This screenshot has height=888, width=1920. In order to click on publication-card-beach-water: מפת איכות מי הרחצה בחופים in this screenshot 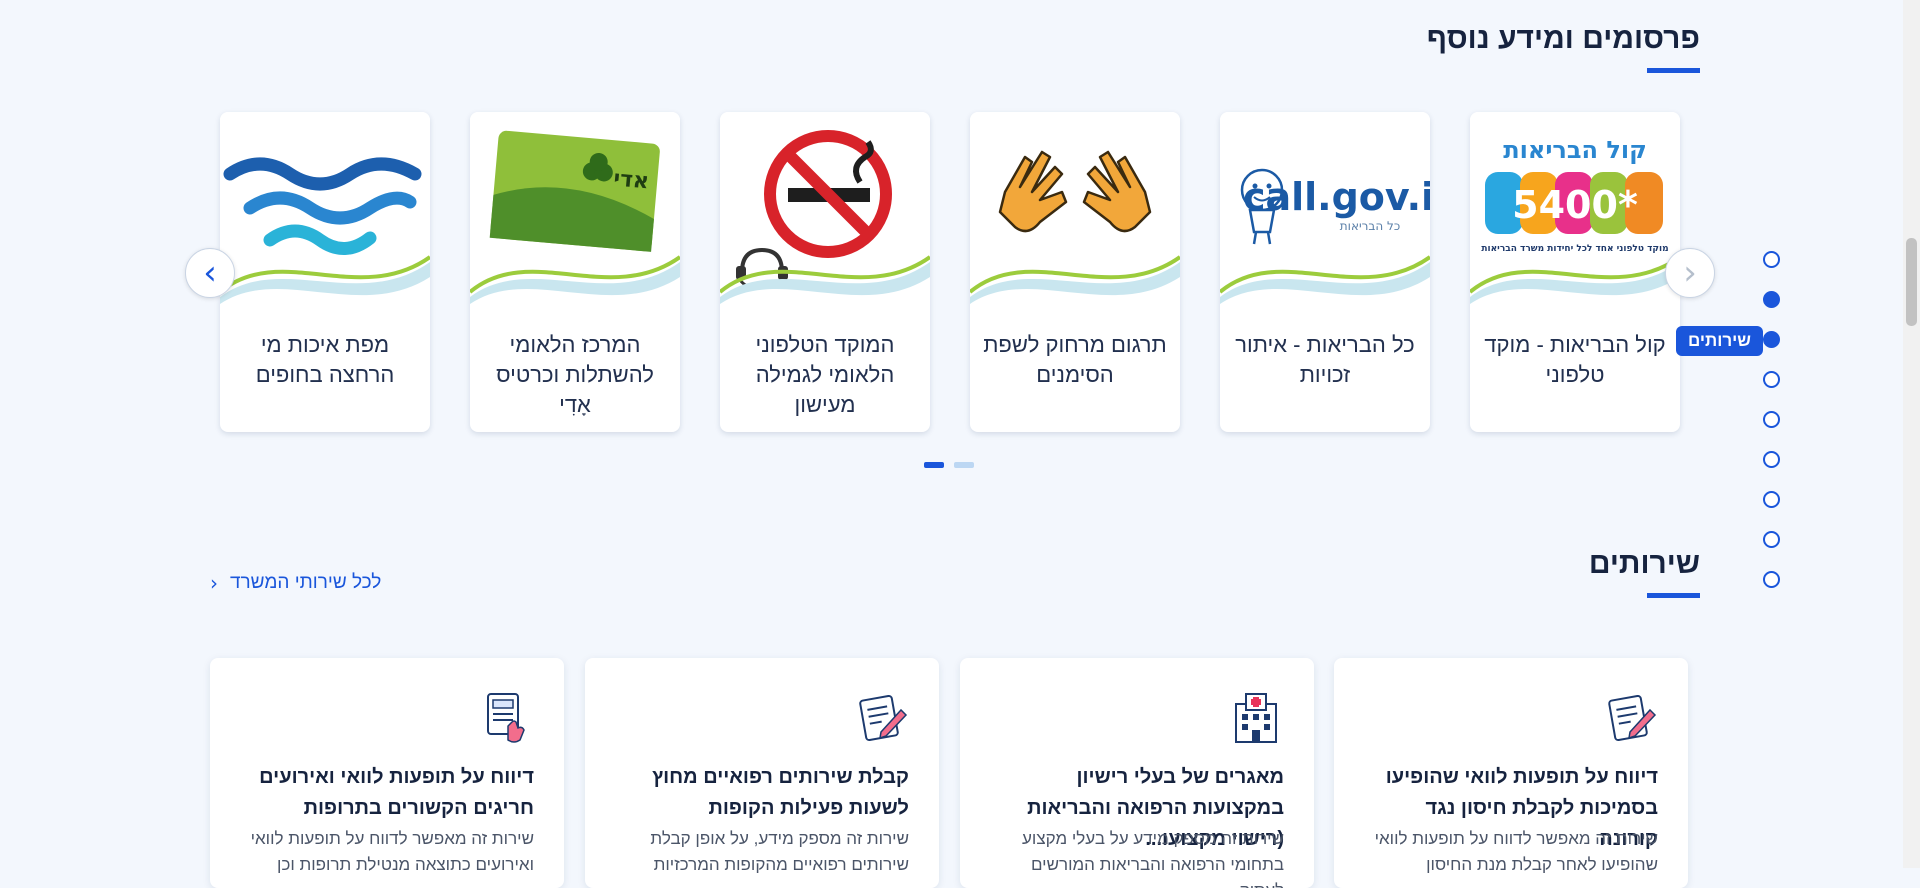, I will do `click(325, 272)`.